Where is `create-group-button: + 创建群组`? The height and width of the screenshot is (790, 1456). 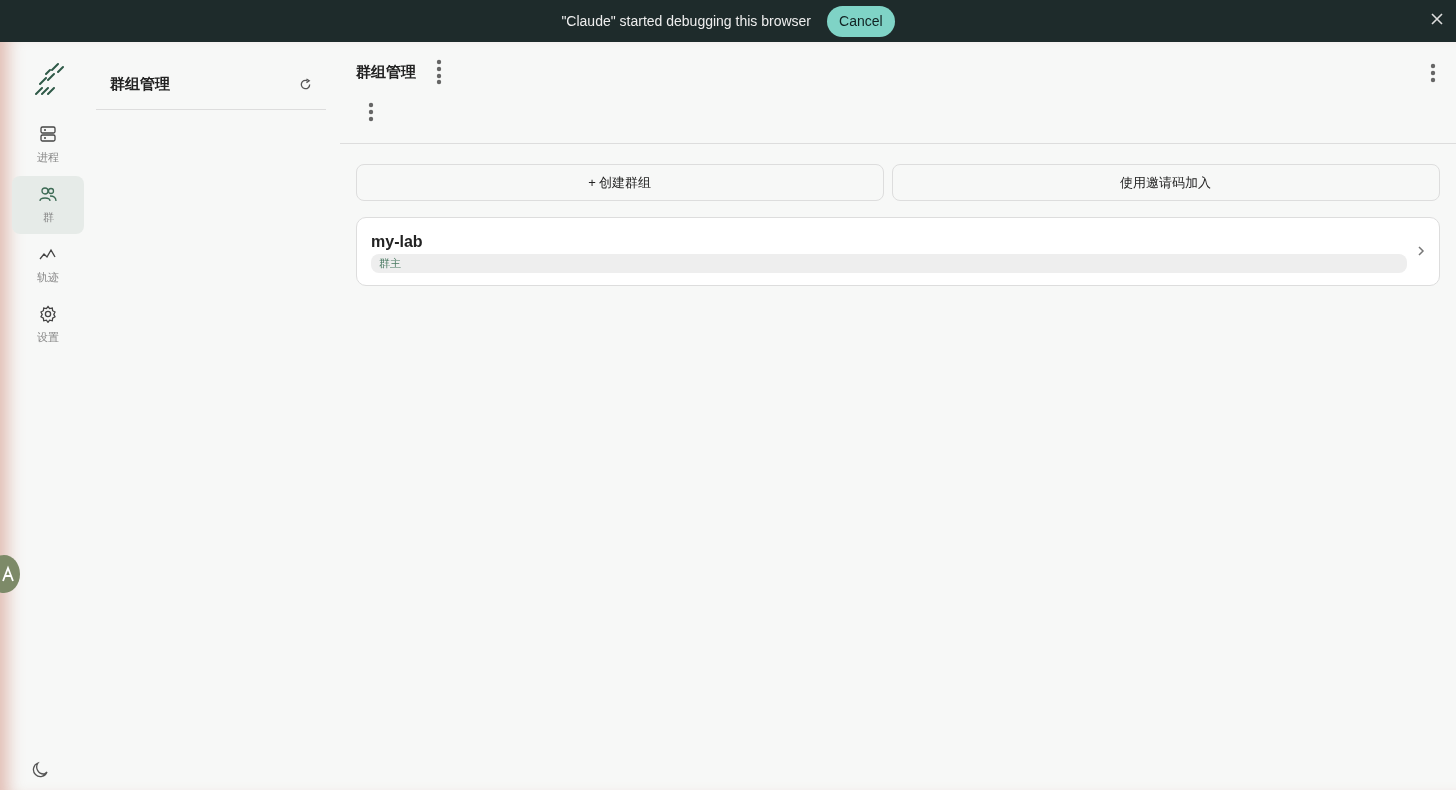
create-group-button: + 创建群组 is located at coordinates (620, 182).